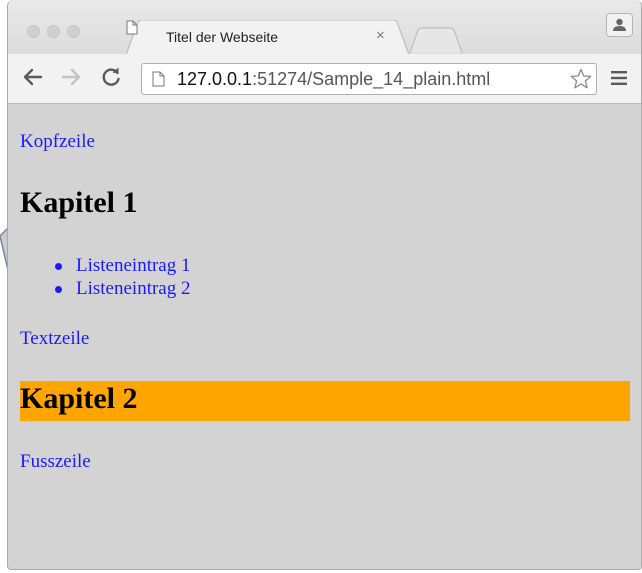  Describe the element at coordinates (215, 79) in the screenshot. I see `url-host: 127.0.0.1` at that location.